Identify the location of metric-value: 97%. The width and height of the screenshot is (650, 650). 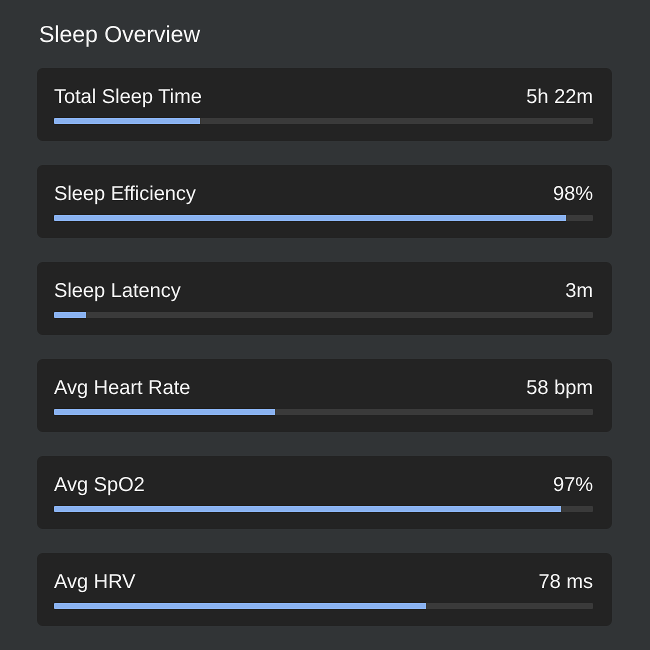
(572, 485).